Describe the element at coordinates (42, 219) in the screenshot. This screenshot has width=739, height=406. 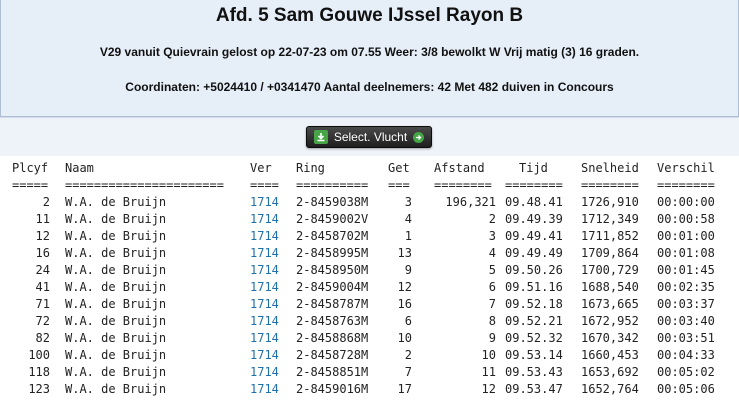
I see `cell-plcyf: 11` at that location.